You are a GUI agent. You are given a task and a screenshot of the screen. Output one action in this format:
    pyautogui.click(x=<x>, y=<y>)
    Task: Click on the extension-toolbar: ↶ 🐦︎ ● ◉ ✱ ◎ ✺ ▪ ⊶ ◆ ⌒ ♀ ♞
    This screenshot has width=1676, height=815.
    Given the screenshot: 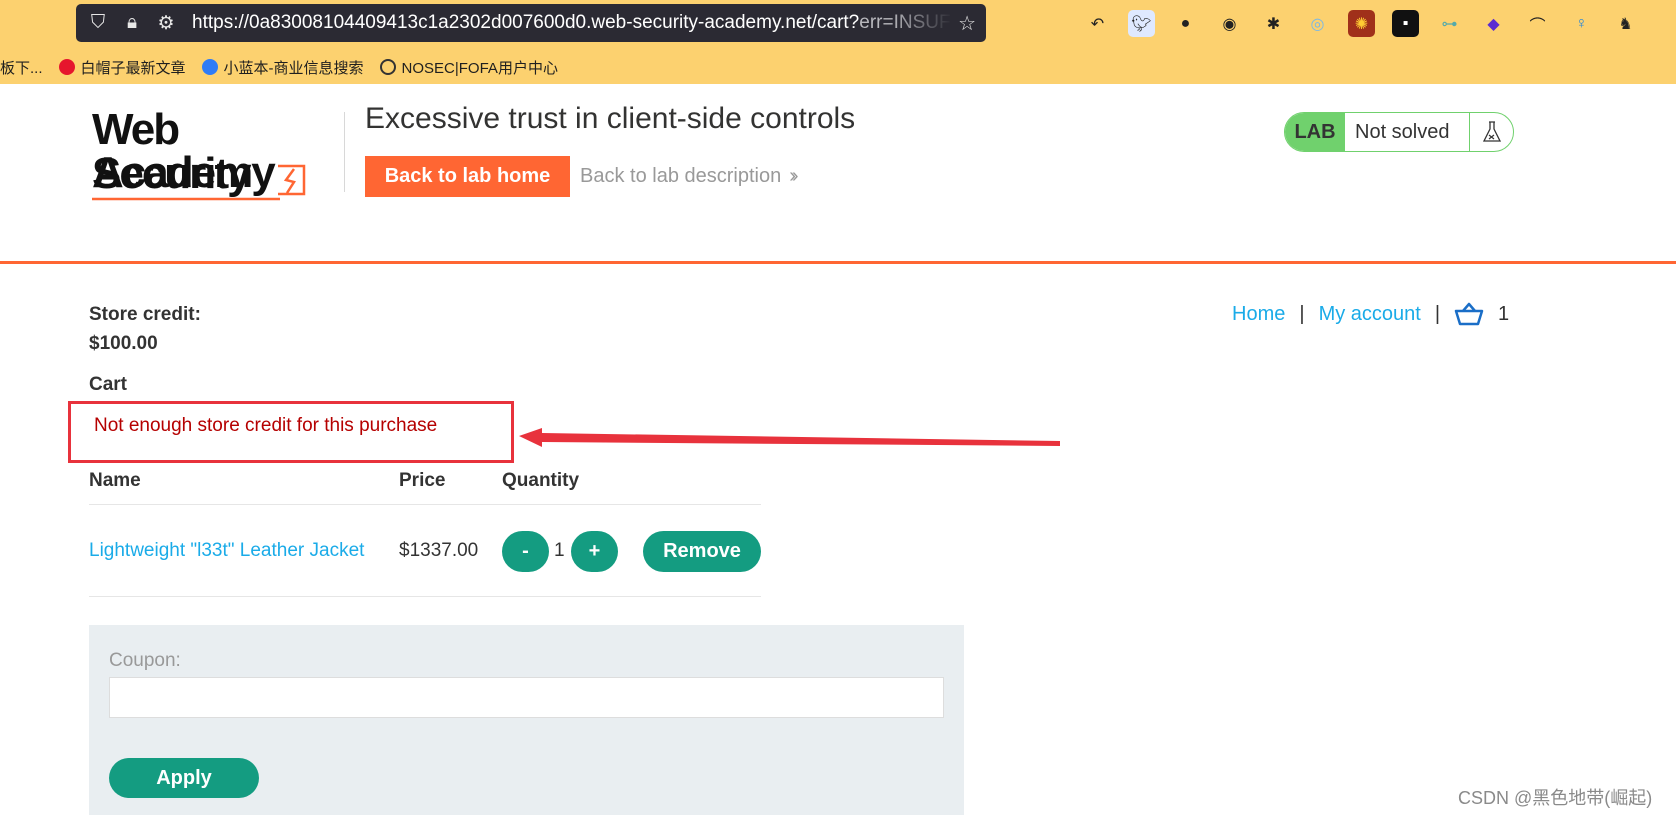 What is the action you would take?
    pyautogui.click(x=1361, y=23)
    